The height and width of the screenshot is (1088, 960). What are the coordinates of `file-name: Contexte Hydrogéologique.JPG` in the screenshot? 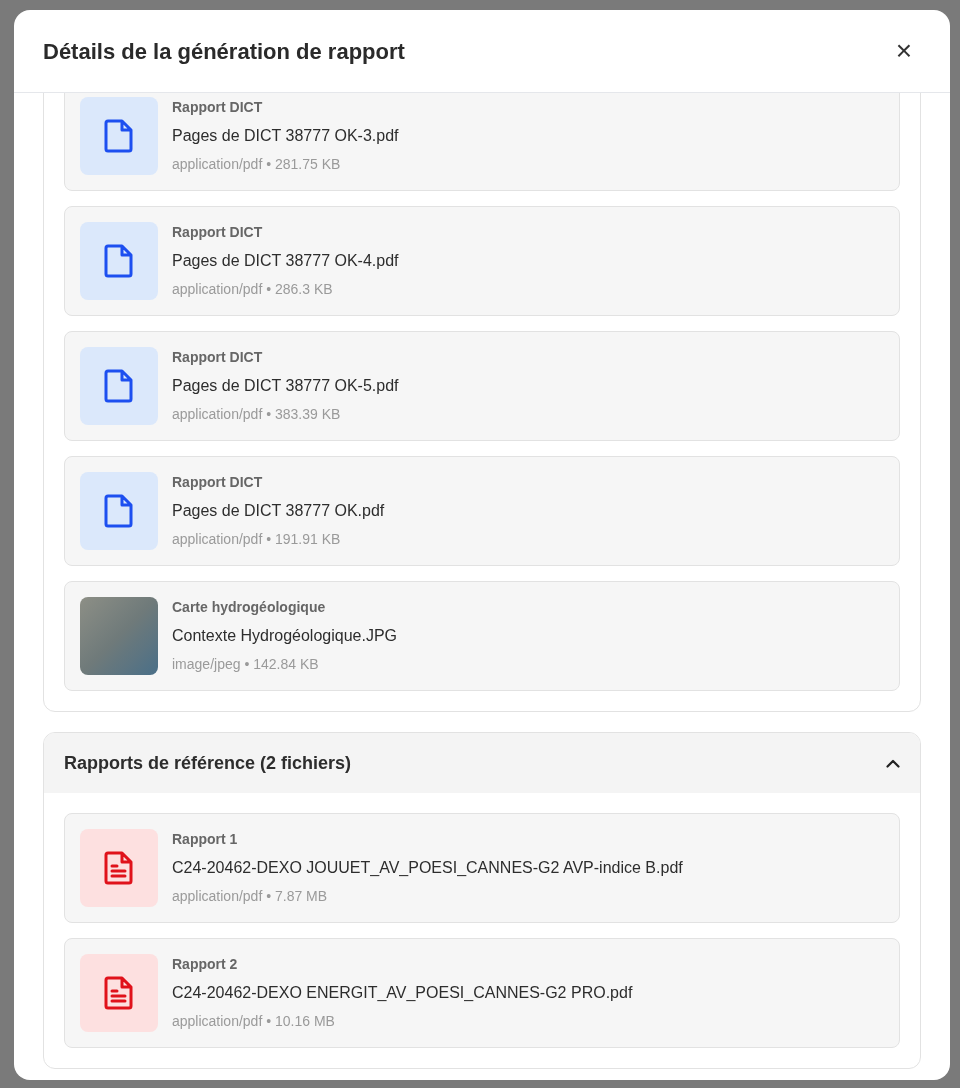 It's located at (285, 636).